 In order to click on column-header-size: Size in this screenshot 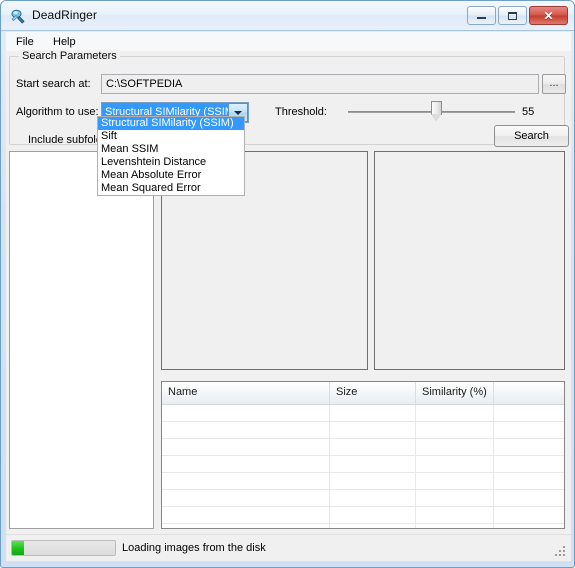, I will do `click(373, 393)`.